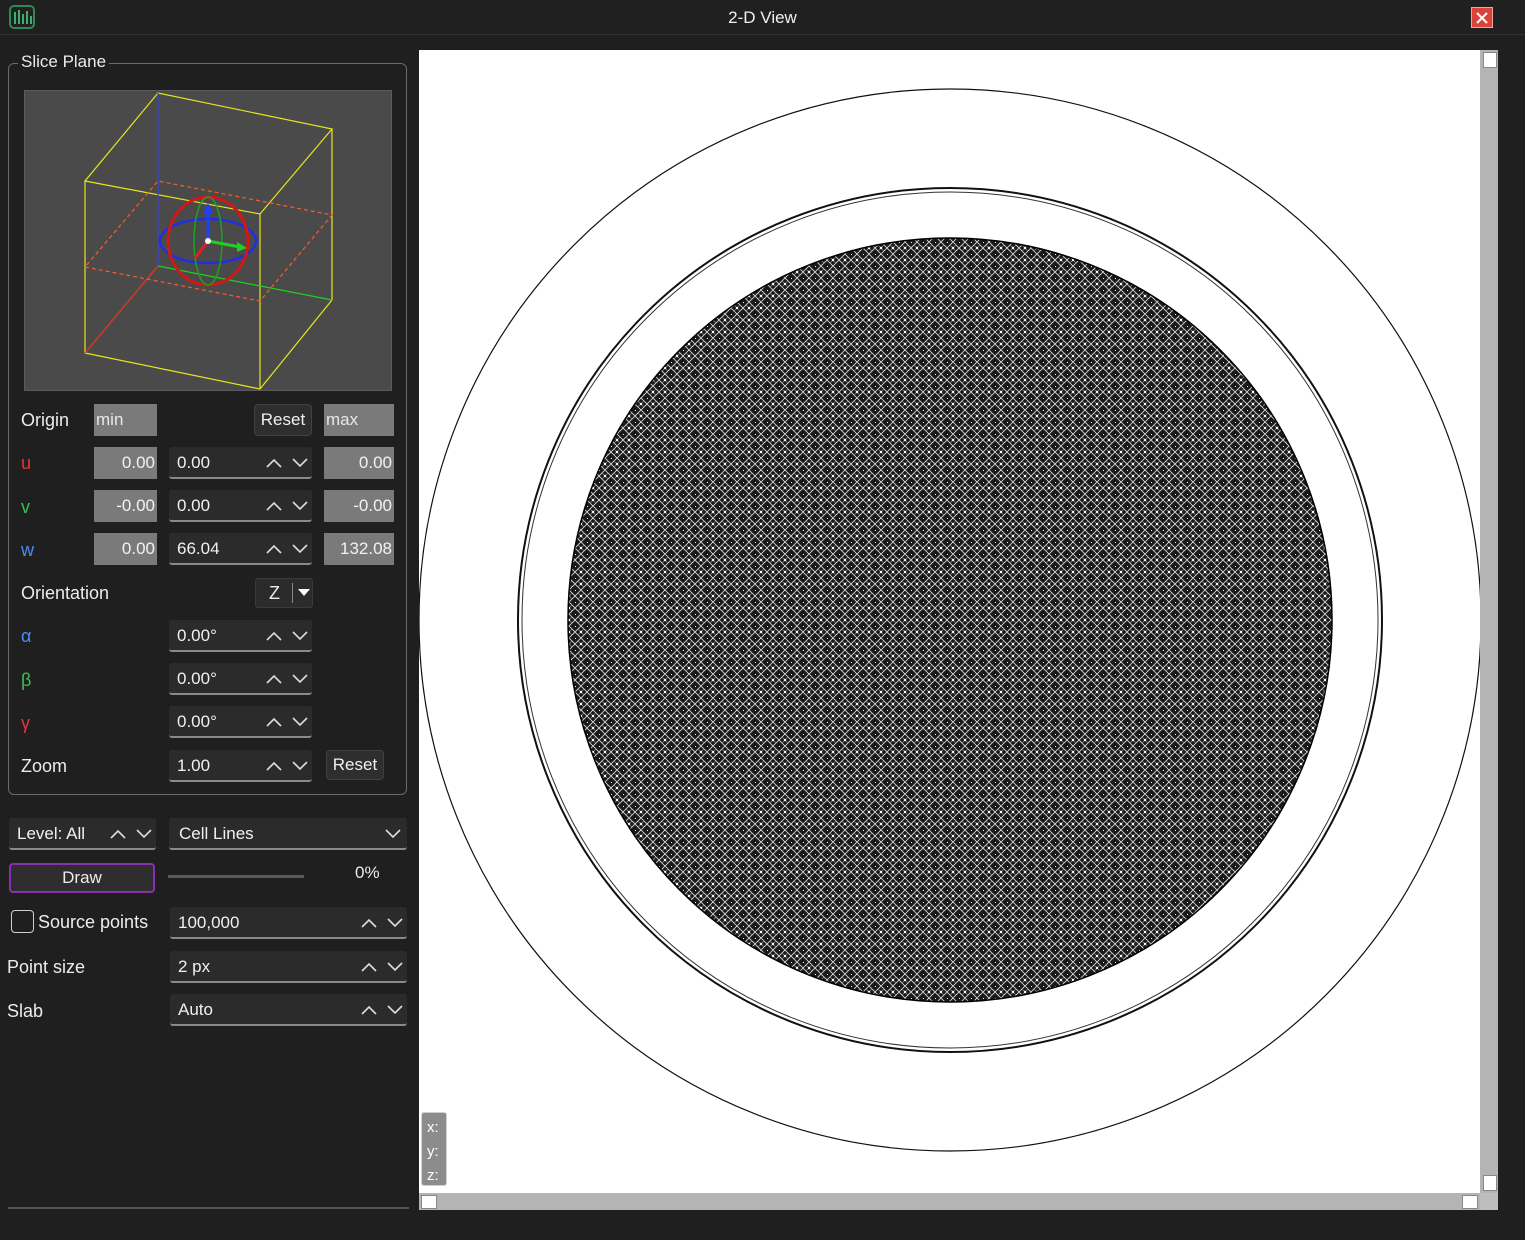  What do you see at coordinates (82, 878) in the screenshot?
I see `draw-button: Draw` at bounding box center [82, 878].